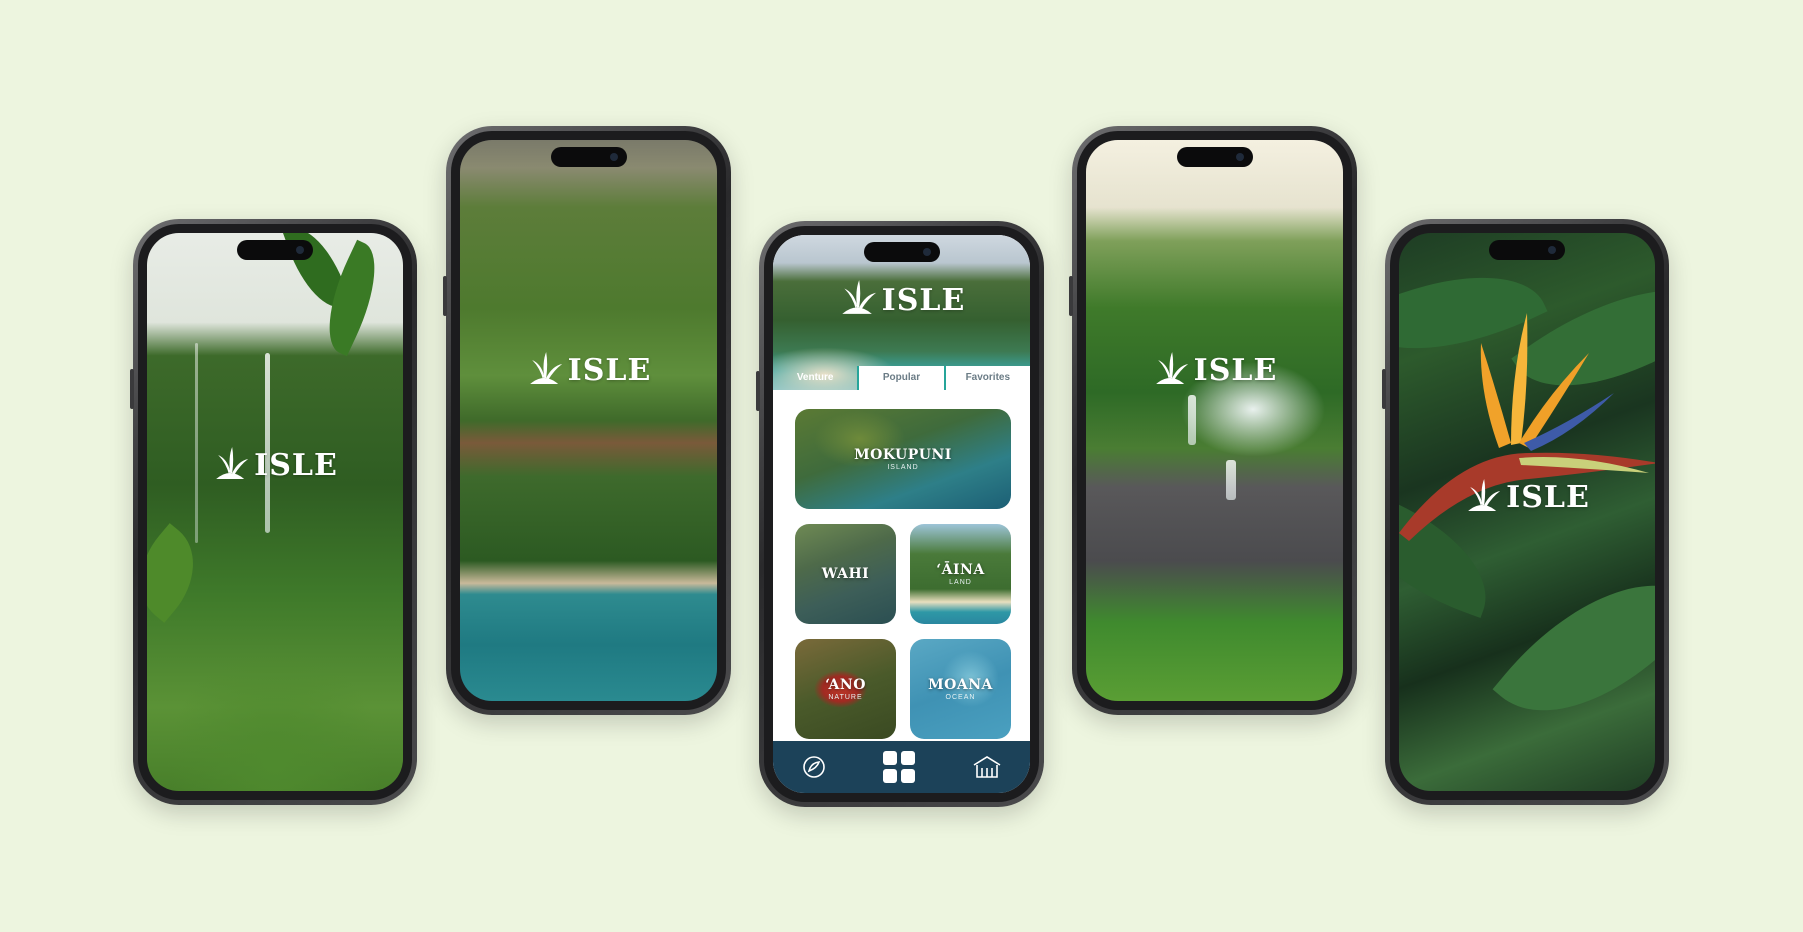  I want to click on phone-2: ISLE, so click(587, 420).